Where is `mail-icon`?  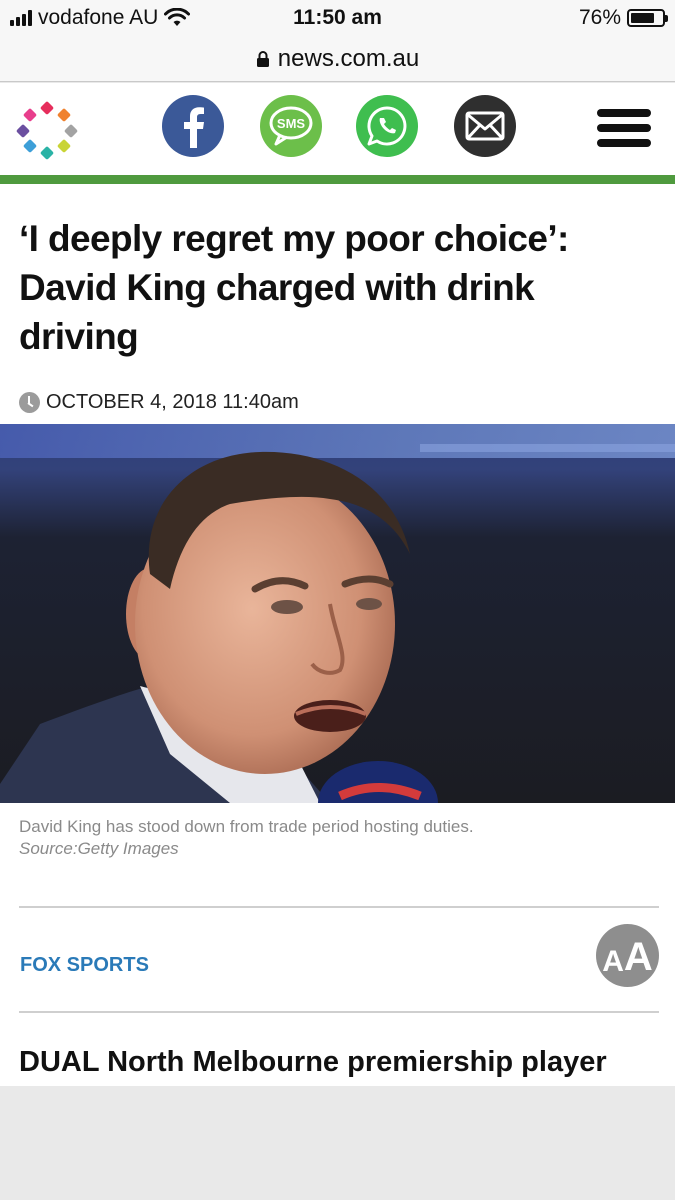
mail-icon is located at coordinates (485, 126).